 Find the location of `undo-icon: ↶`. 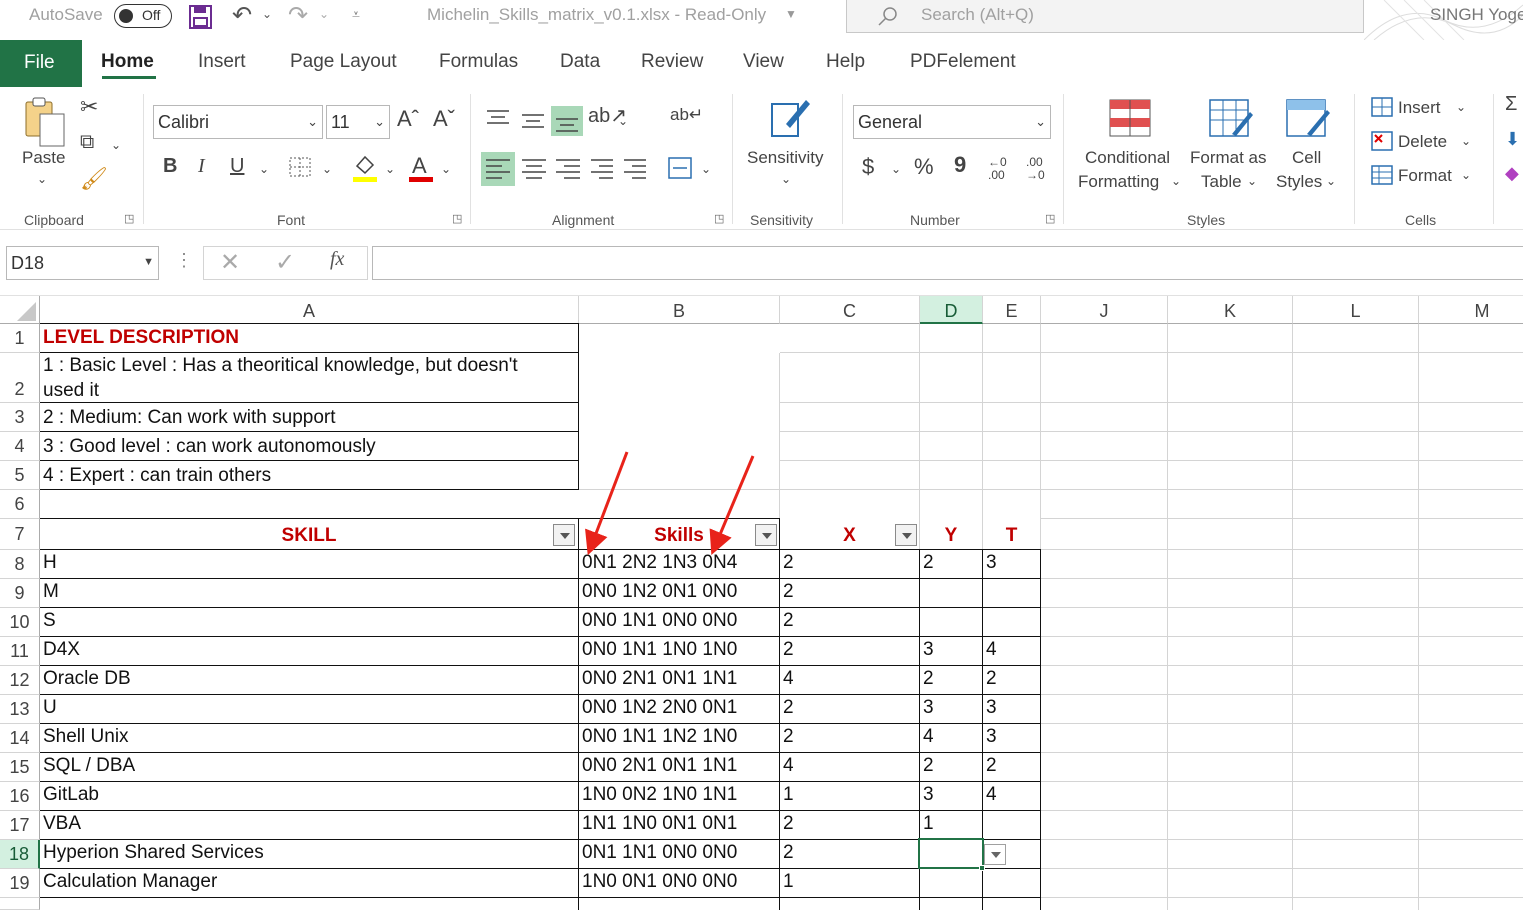

undo-icon: ↶ is located at coordinates (242, 15).